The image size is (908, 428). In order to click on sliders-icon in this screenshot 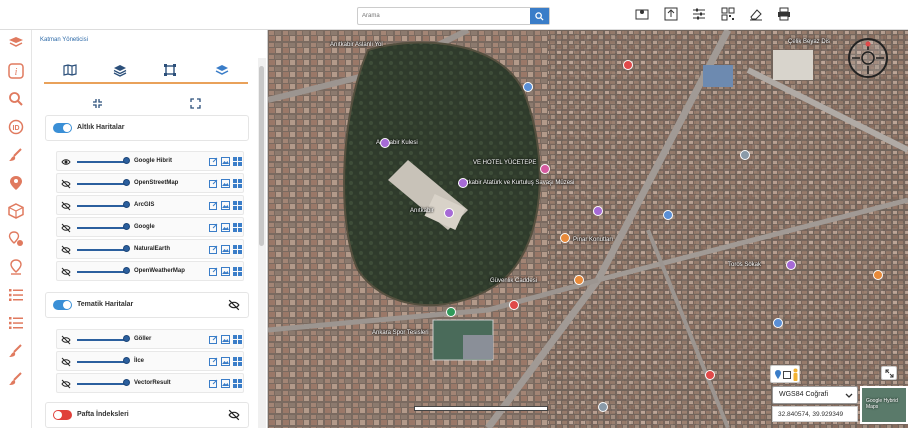, I will do `click(699, 14)`.